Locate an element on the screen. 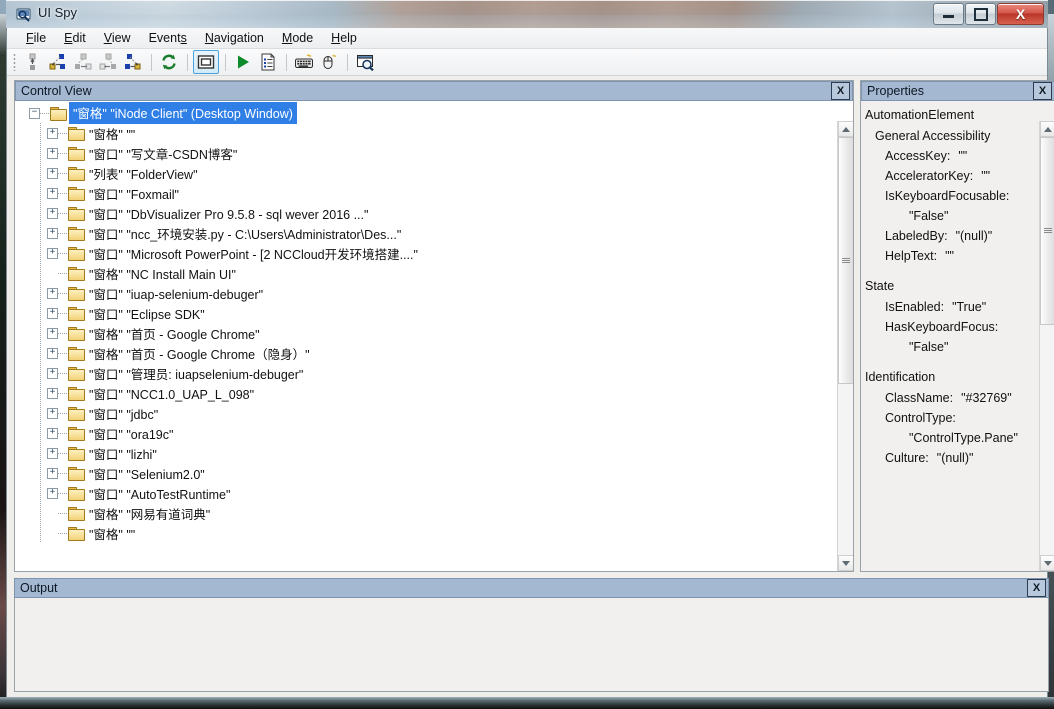 Image resolution: width=1054 pixels, height=709 pixels. minimize-icon is located at coordinates (948, 16).